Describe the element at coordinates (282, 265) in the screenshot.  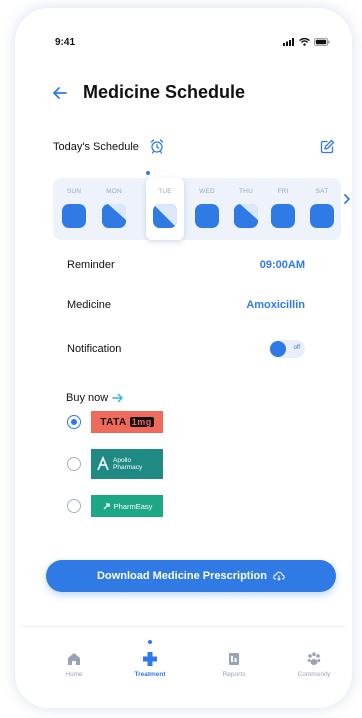
I see `reminder-time: 09:00AM` at that location.